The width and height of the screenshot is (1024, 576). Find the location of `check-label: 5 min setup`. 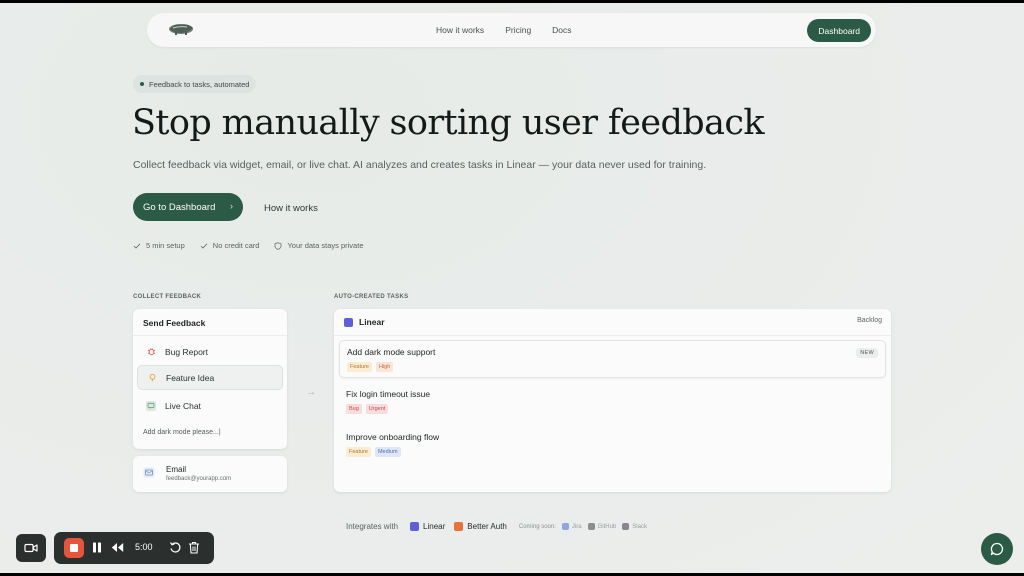

check-label: 5 min setup is located at coordinates (165, 245).